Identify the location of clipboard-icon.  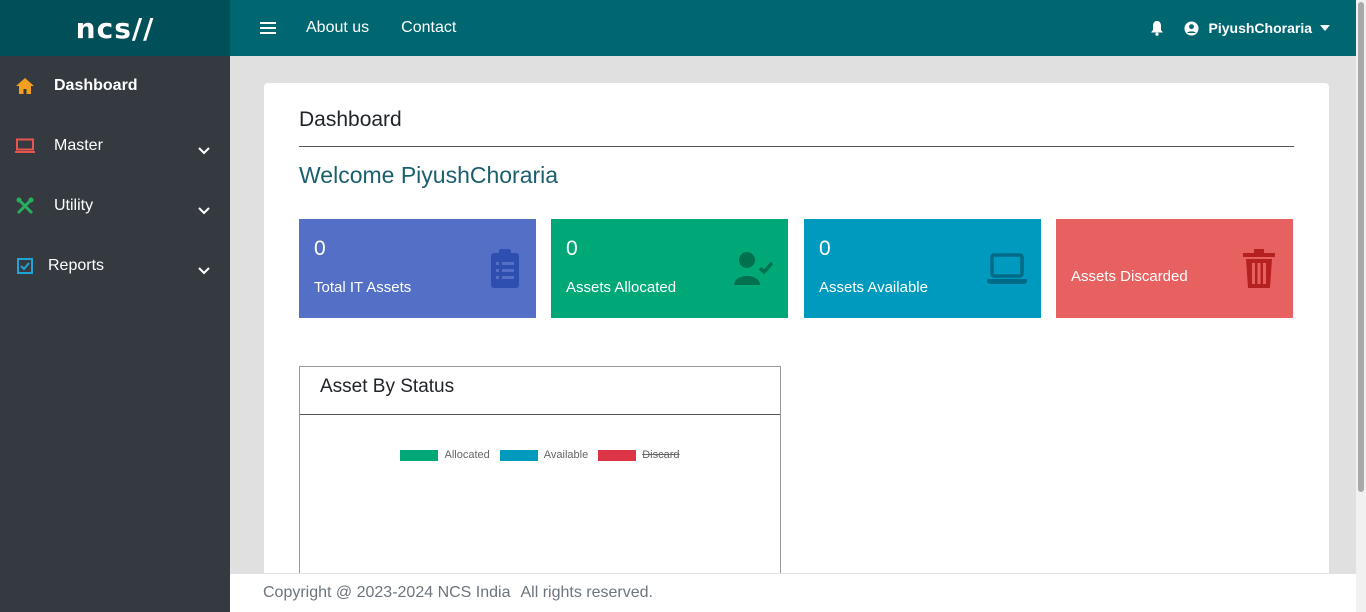
(505, 271).